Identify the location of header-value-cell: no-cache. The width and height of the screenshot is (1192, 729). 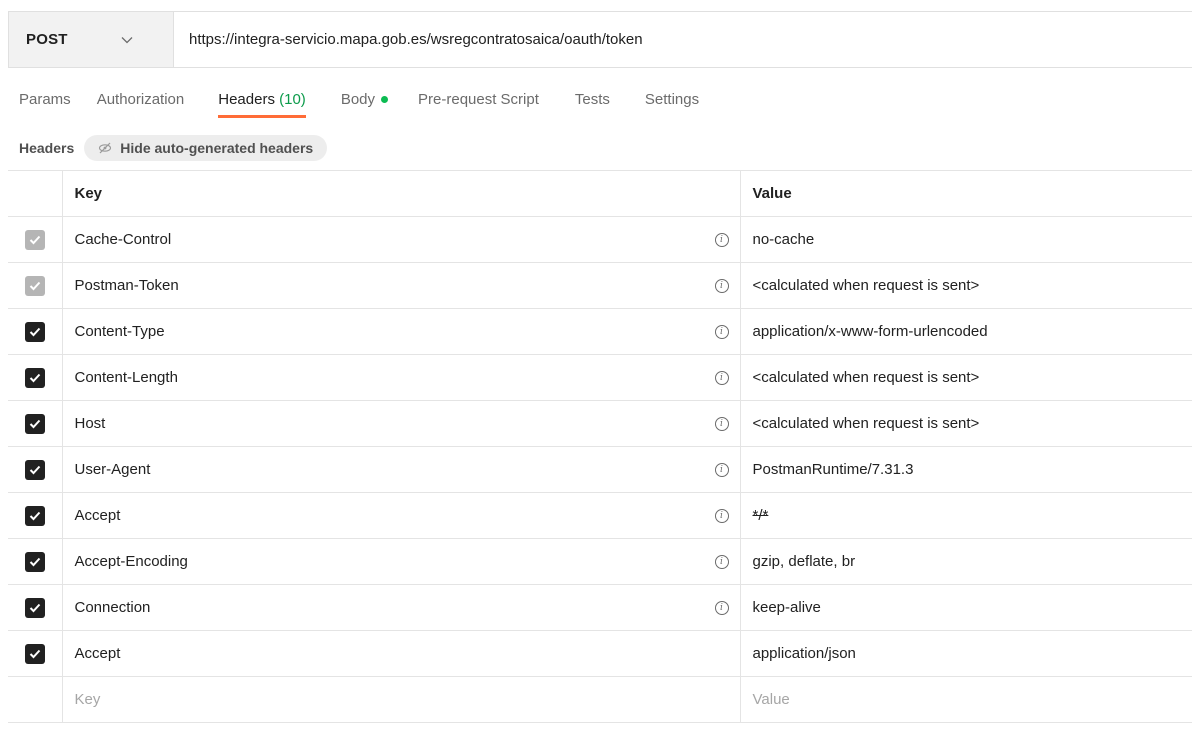
(966, 239).